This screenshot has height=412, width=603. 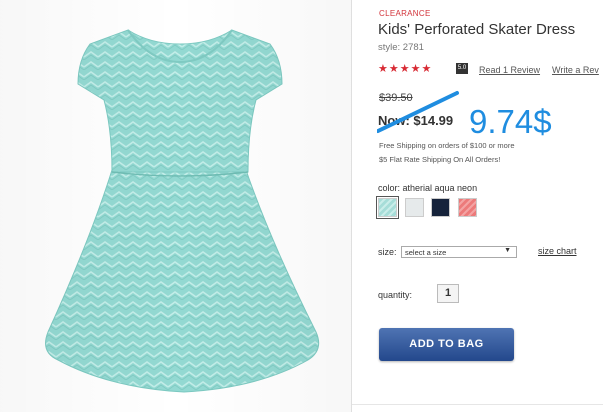 What do you see at coordinates (447, 145) in the screenshot?
I see `free-shipping-text: Free Shipping on orders of $100 or more` at bounding box center [447, 145].